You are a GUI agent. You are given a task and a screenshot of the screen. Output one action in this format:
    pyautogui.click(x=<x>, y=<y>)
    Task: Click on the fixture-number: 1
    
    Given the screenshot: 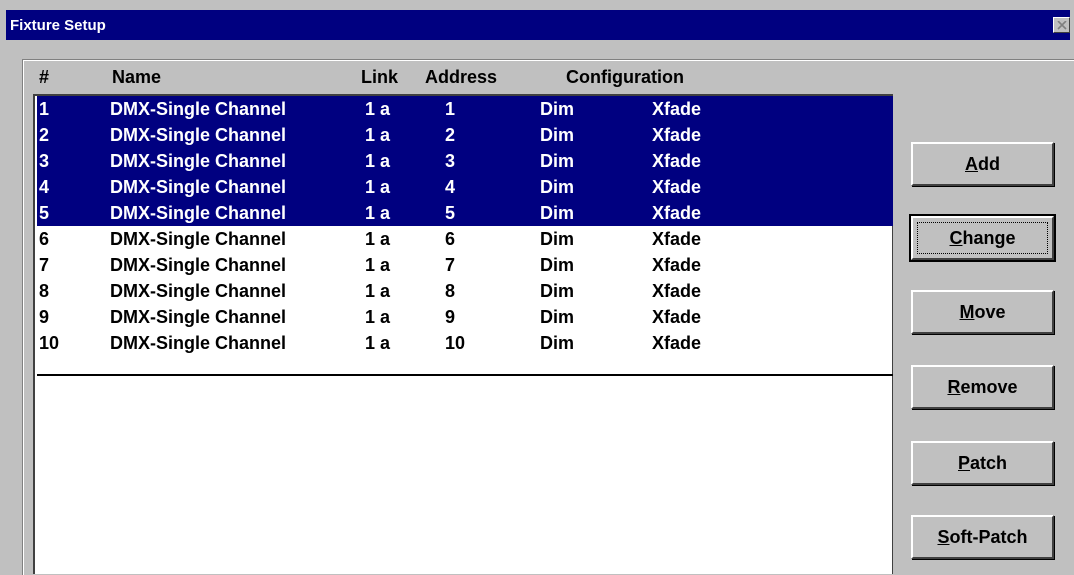 What is the action you would take?
    pyautogui.click(x=44, y=109)
    